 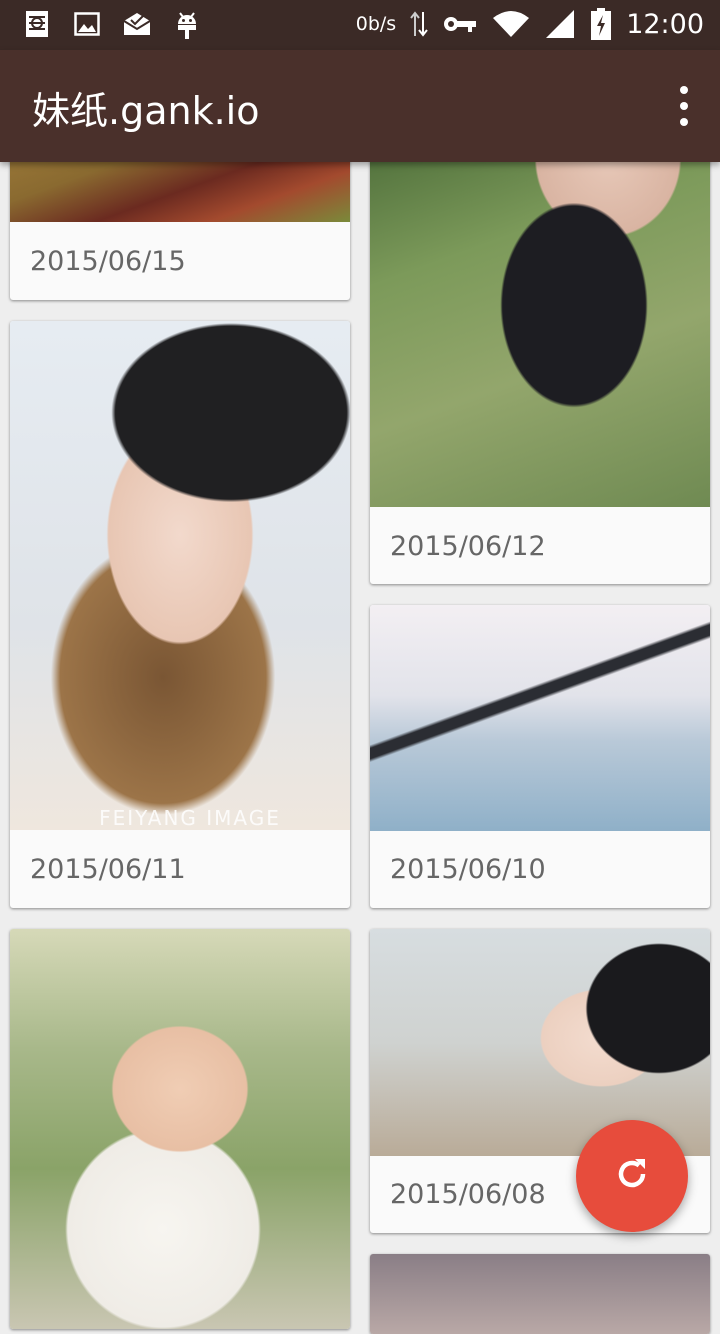 What do you see at coordinates (360, 106) in the screenshot?
I see `app-bar: 妹纸.gank.io` at bounding box center [360, 106].